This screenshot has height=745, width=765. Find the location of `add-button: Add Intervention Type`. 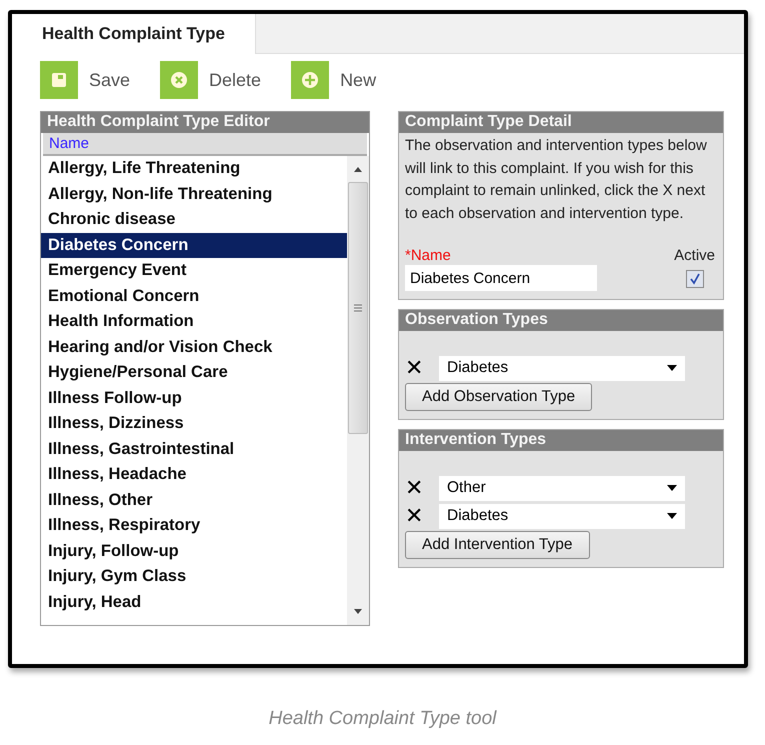

add-button: Add Intervention Type is located at coordinates (497, 545).